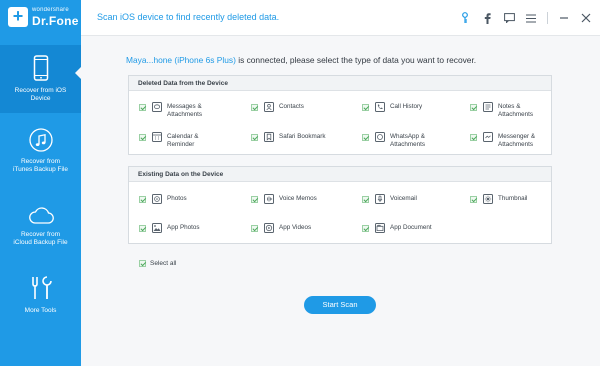 The width and height of the screenshot is (600, 366). Describe the element at coordinates (407, 140) in the screenshot. I see `option-label: WhatsApp & Attachments` at that location.